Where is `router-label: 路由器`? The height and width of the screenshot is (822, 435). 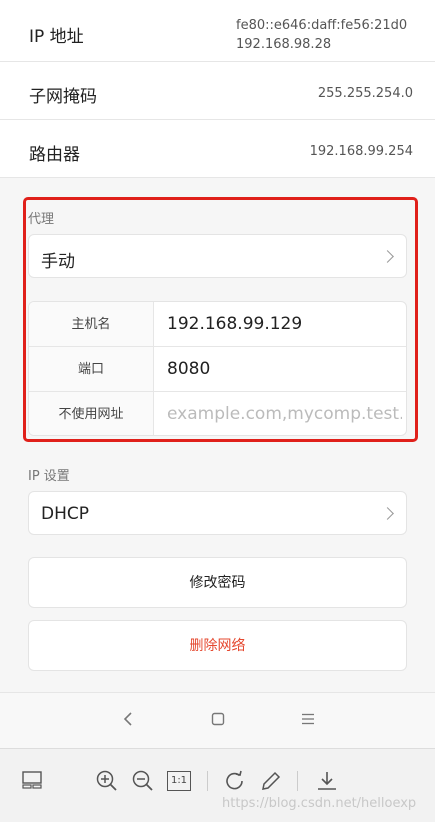 router-label: 路由器 is located at coordinates (54, 155).